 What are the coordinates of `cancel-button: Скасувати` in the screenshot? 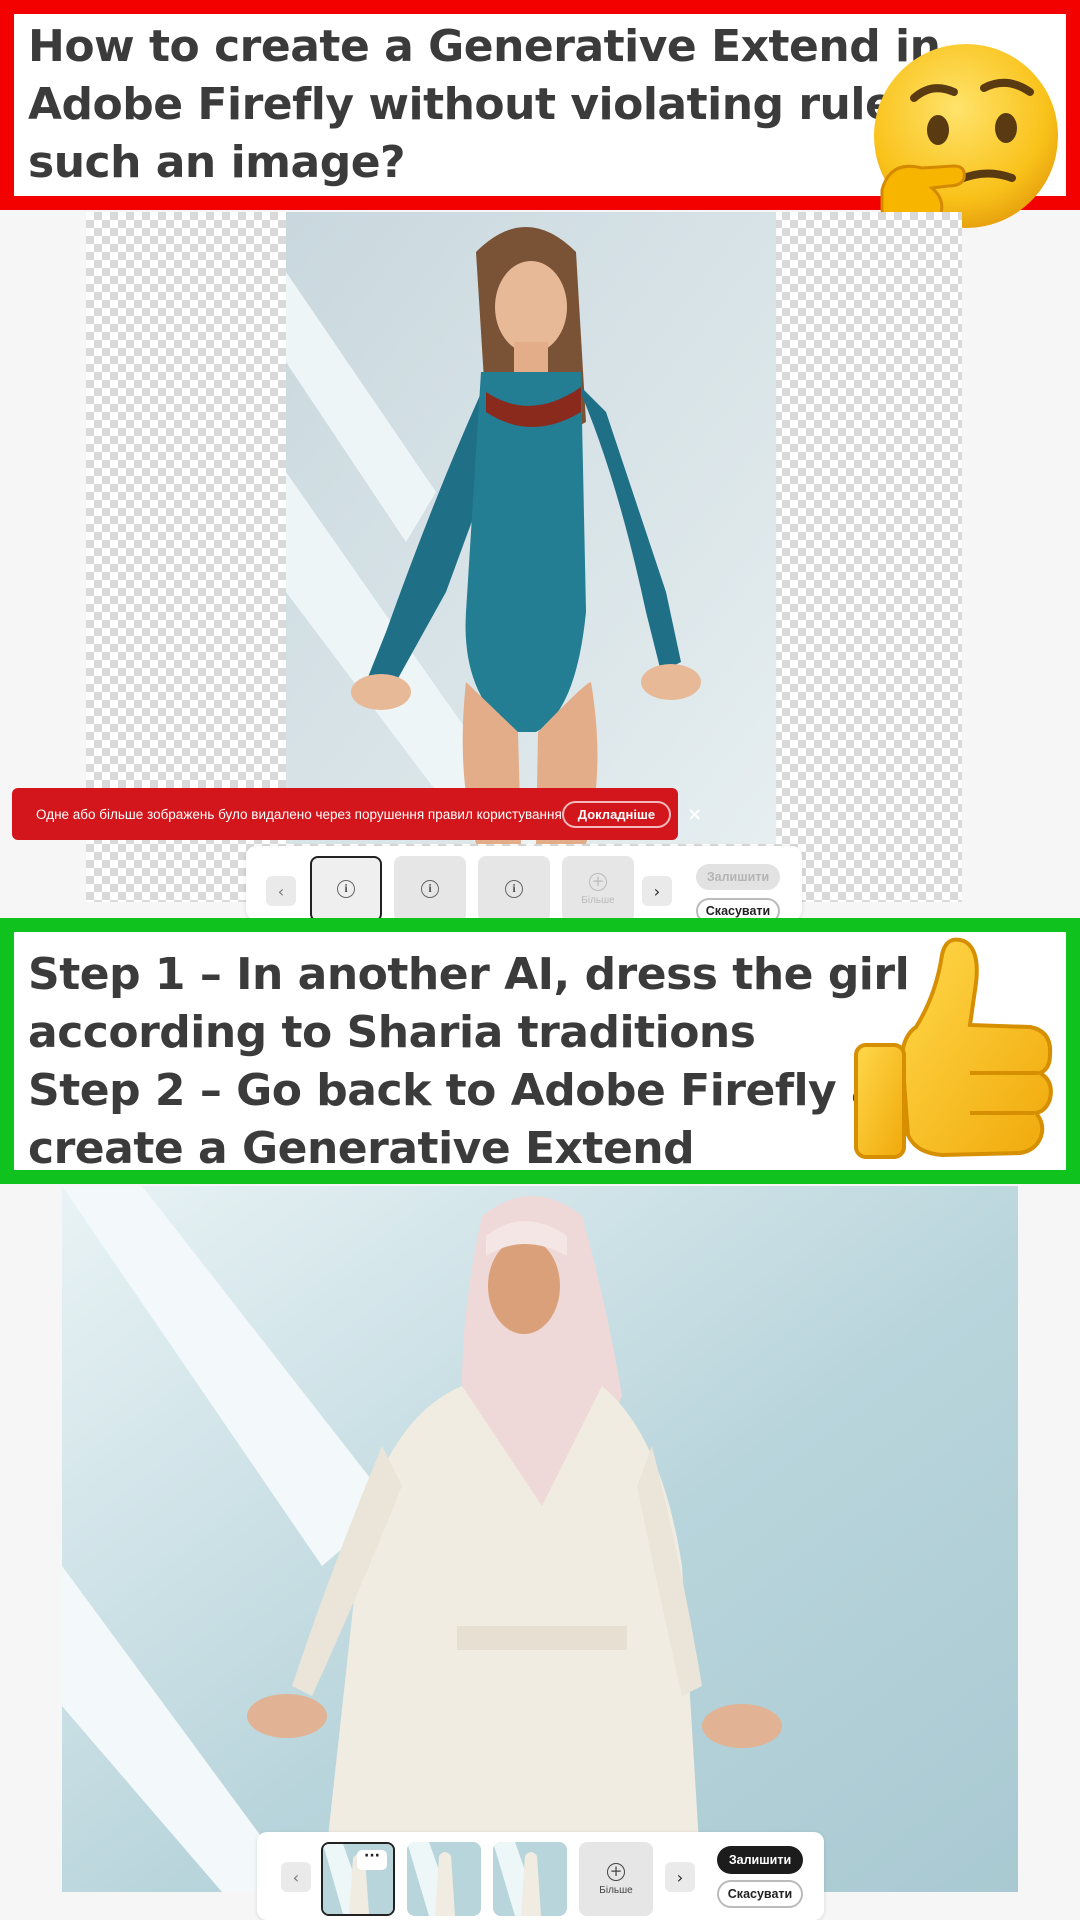 It's located at (760, 1894).